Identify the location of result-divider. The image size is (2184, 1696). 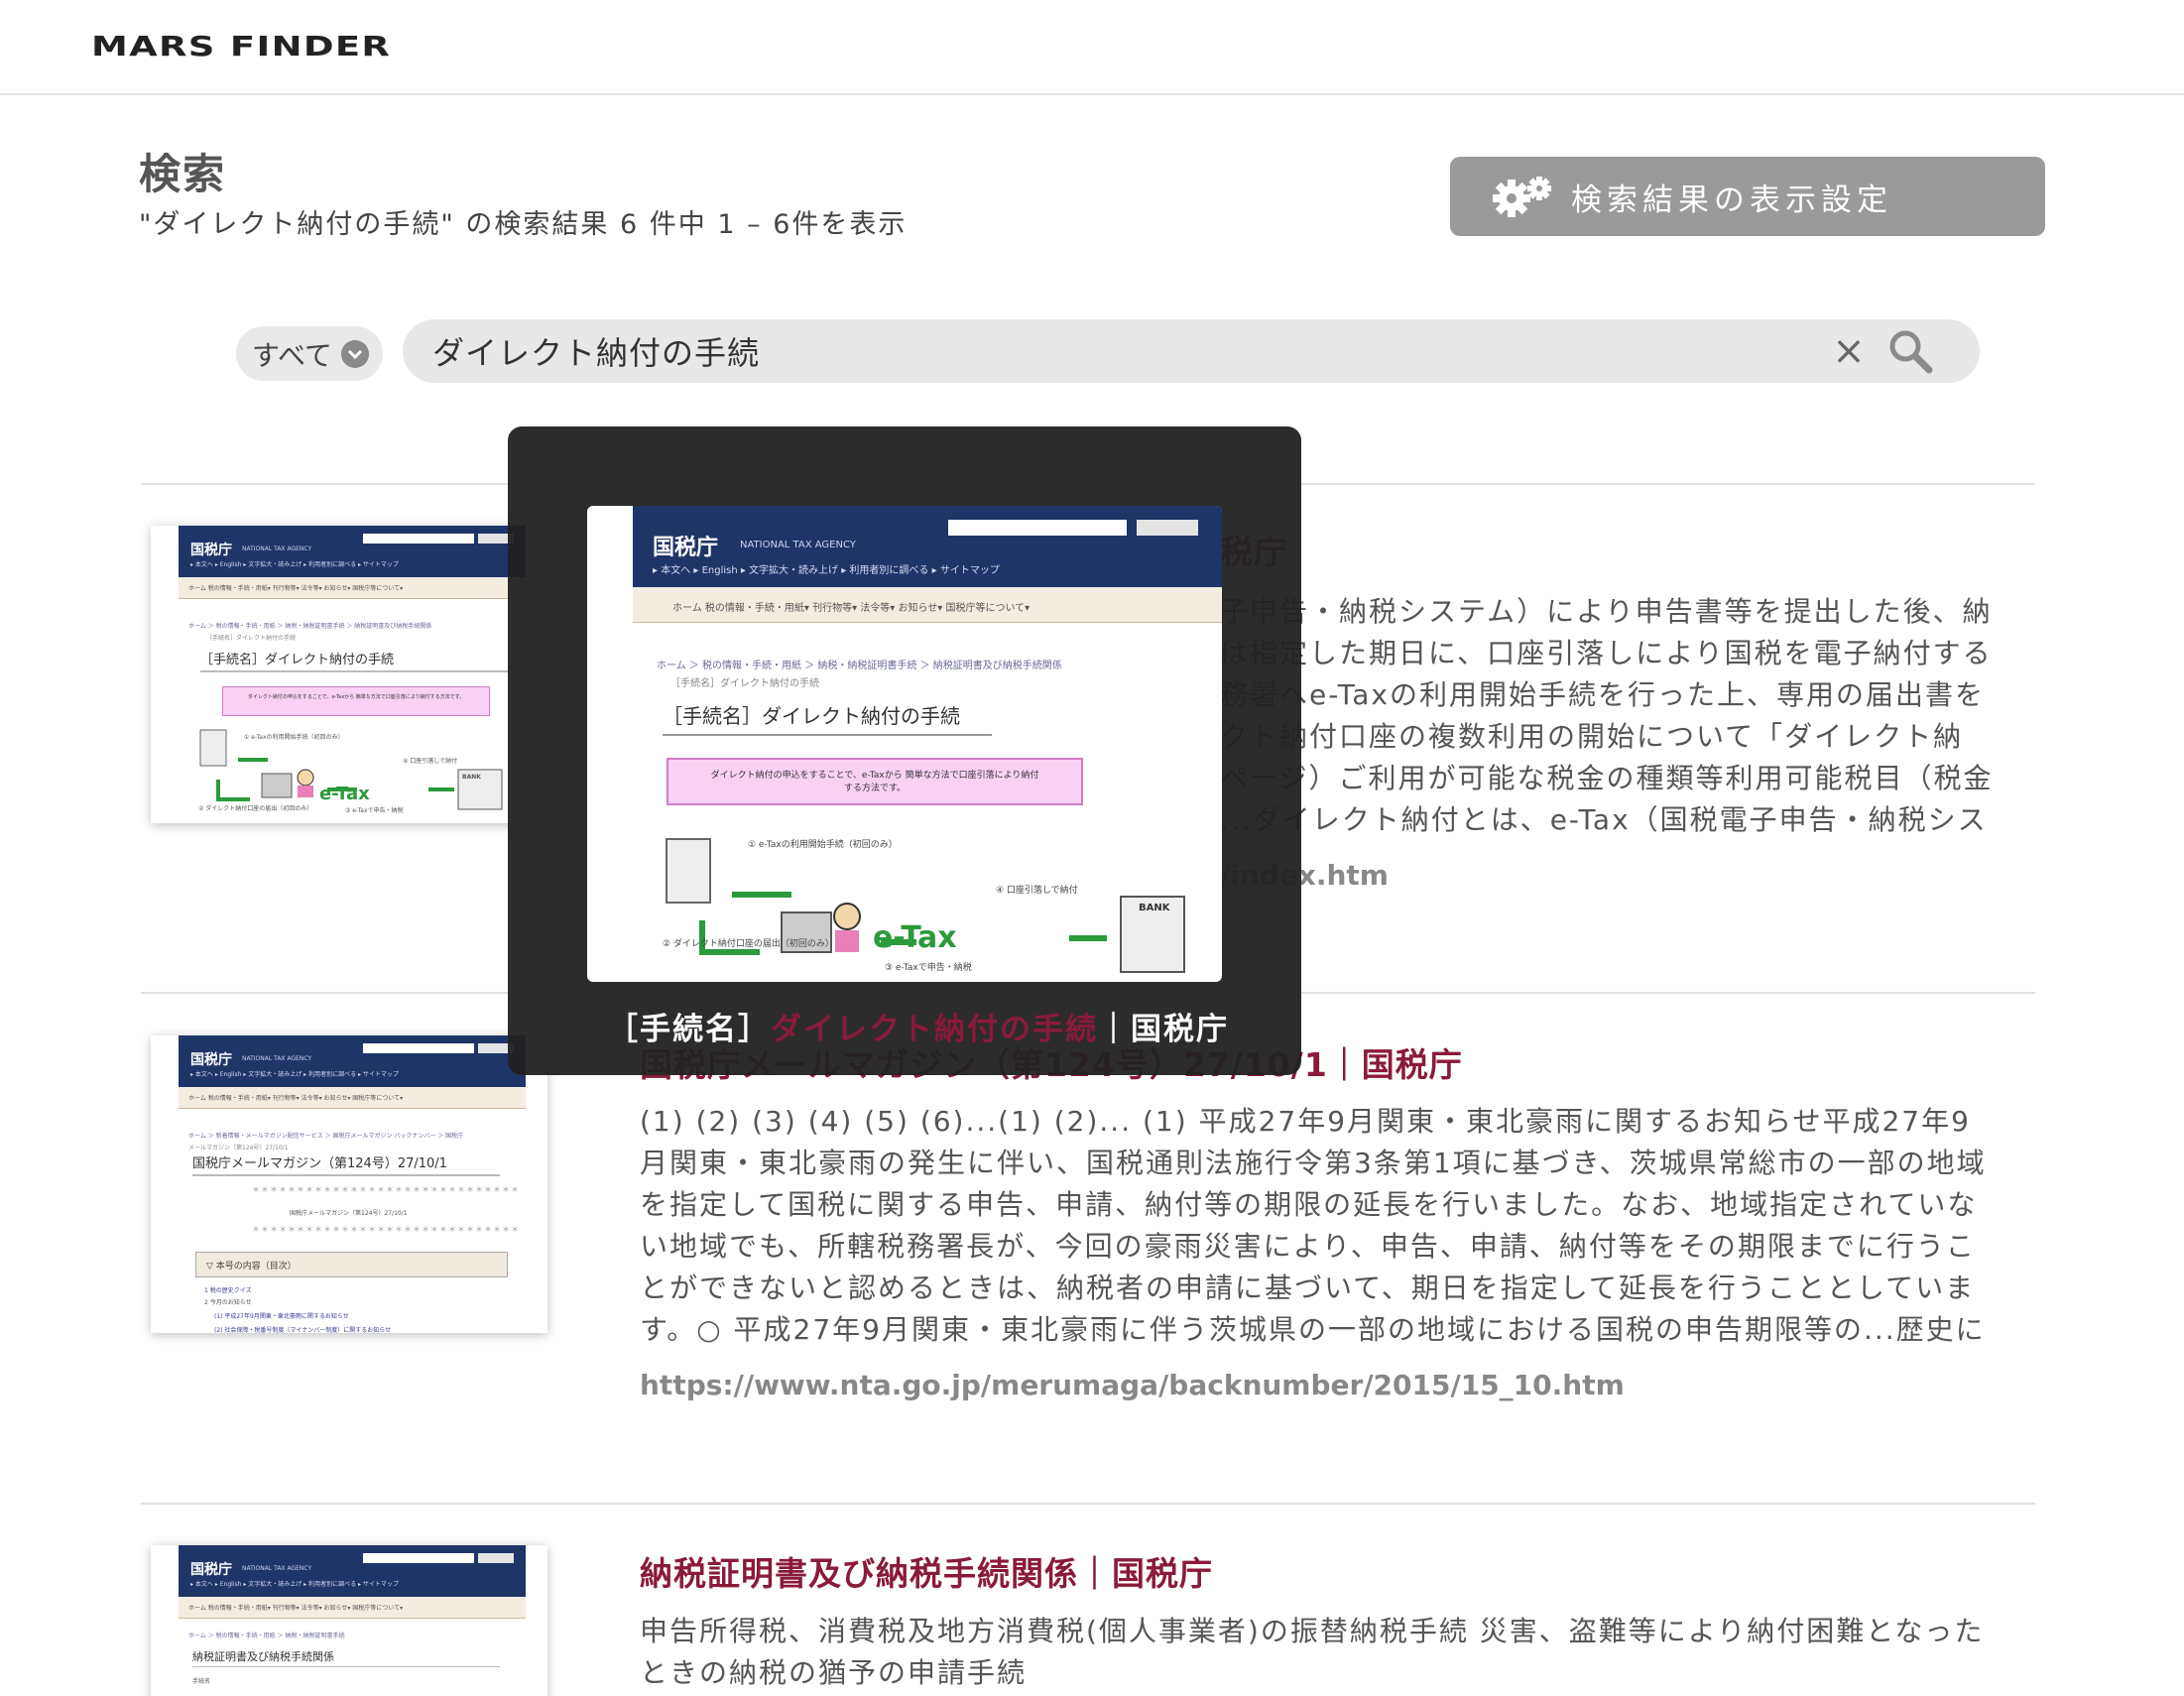
(1088, 1504).